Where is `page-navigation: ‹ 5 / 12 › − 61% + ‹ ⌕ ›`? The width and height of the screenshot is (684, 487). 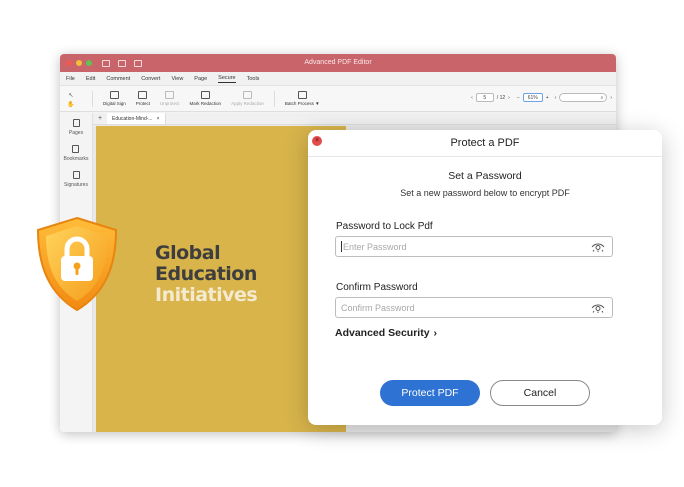 page-navigation: ‹ 5 / 12 › − 61% + ‹ ⌕ › is located at coordinates (541, 97).